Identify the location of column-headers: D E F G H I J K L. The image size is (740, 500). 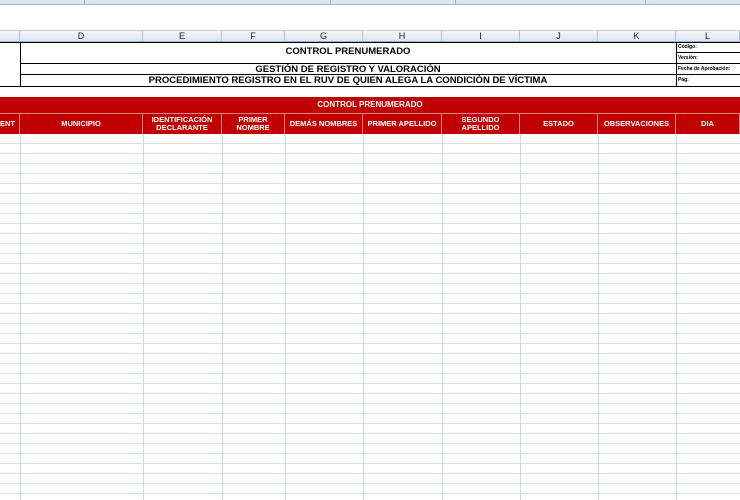
(370, 36).